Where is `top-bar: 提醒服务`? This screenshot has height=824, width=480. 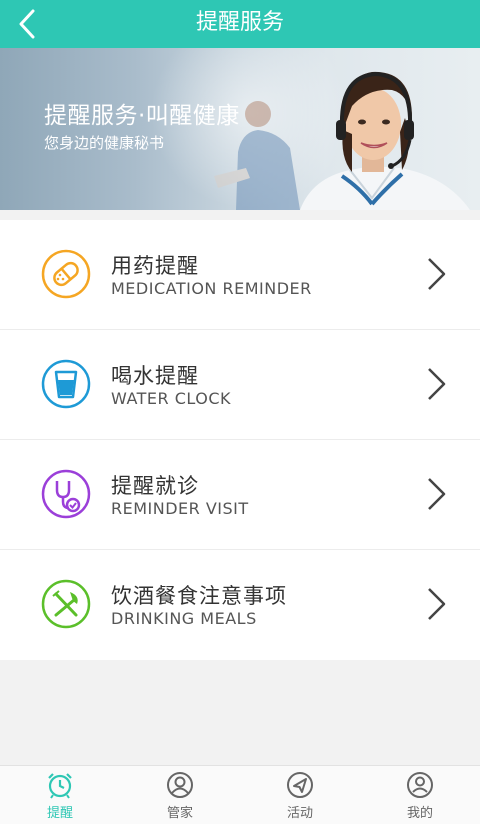
top-bar: 提醒服务 is located at coordinates (240, 24).